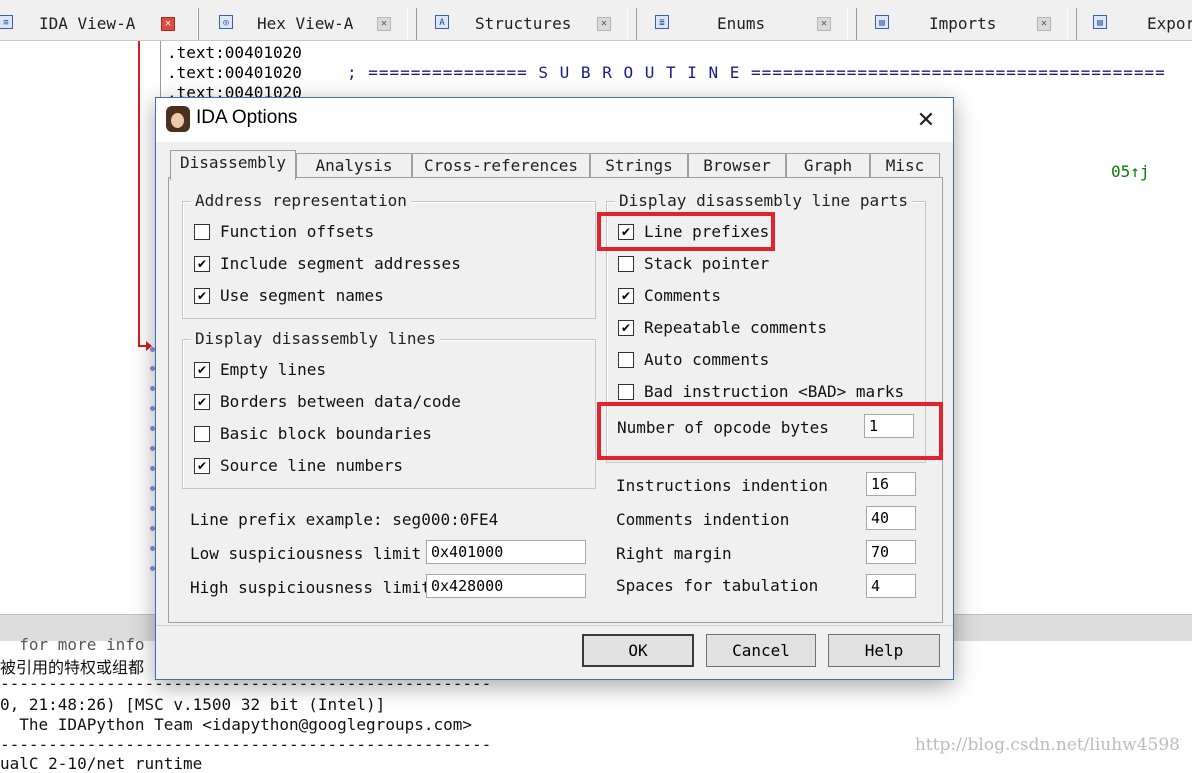  I want to click on checkbox-label: Empty lines, so click(273, 369).